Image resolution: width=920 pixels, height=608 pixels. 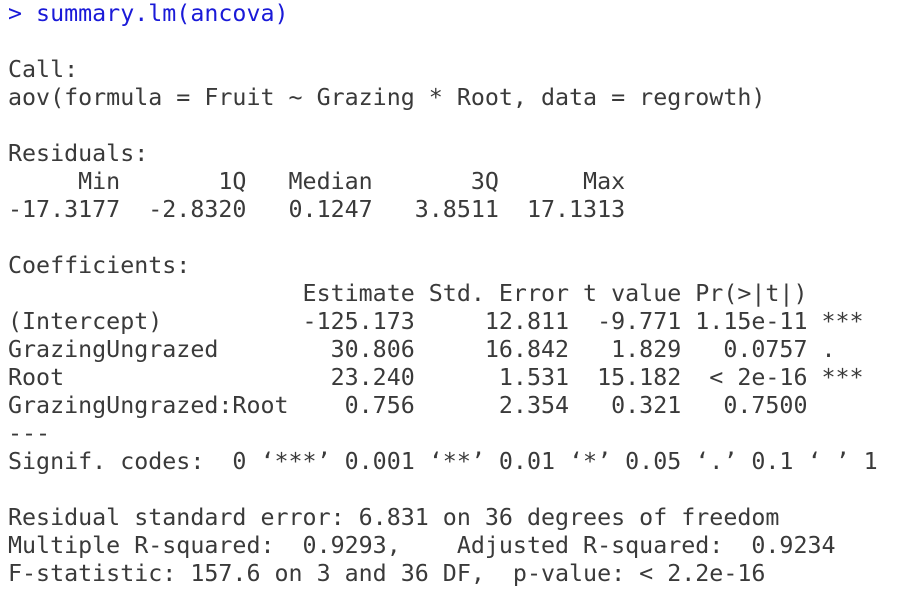 What do you see at coordinates (148, 14) in the screenshot?
I see `command-prompt-line: > summary.lm(ancova)` at bounding box center [148, 14].